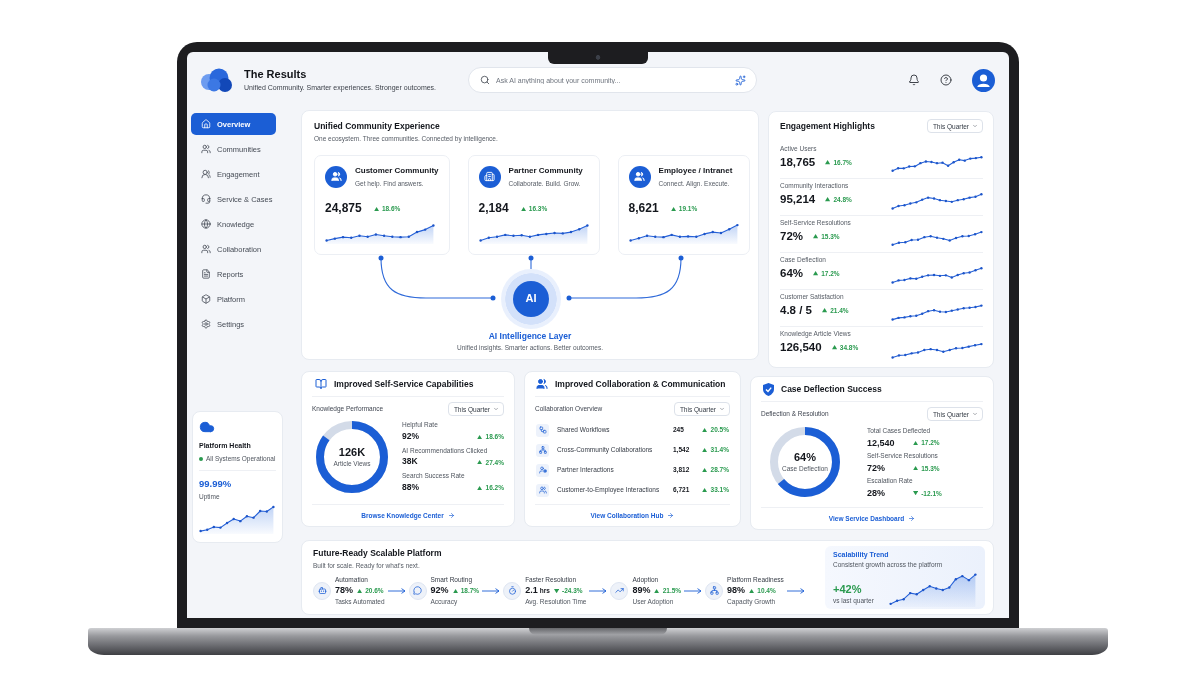  Describe the element at coordinates (207, 427) in the screenshot. I see `cloud-icon` at that location.